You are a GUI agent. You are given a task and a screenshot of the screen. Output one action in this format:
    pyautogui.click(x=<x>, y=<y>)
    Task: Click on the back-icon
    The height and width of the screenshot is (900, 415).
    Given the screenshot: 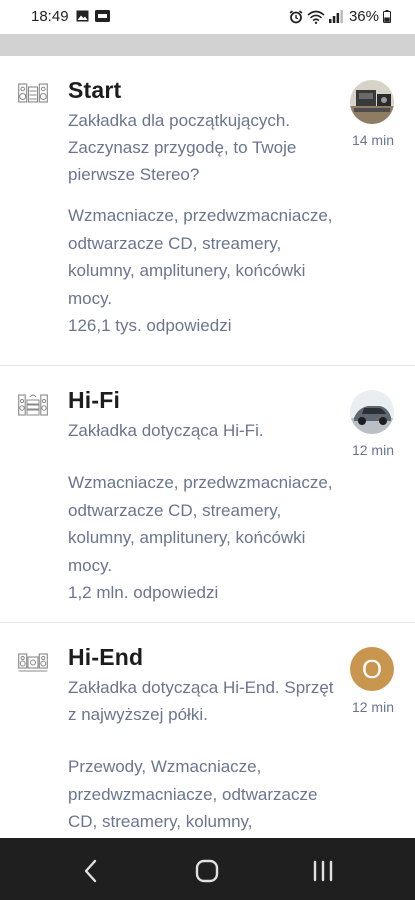 What is the action you would take?
    pyautogui.click(x=90, y=871)
    